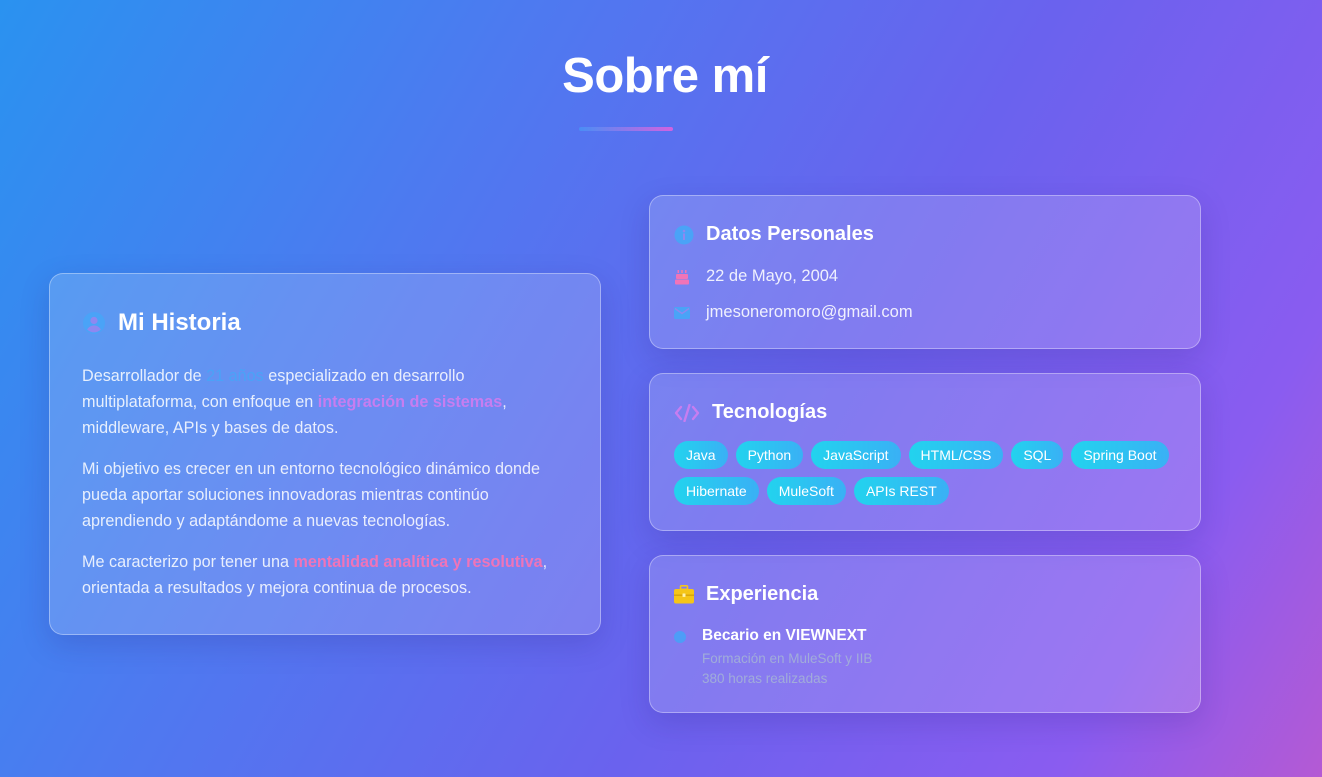 The height and width of the screenshot is (777, 1322). Describe the element at coordinates (684, 235) in the screenshot. I see `info-circle-icon` at that location.